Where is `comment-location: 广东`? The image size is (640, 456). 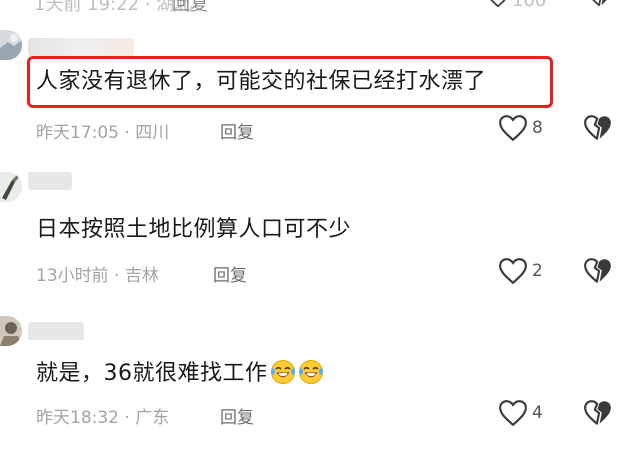
comment-location: 广东 is located at coordinates (152, 418).